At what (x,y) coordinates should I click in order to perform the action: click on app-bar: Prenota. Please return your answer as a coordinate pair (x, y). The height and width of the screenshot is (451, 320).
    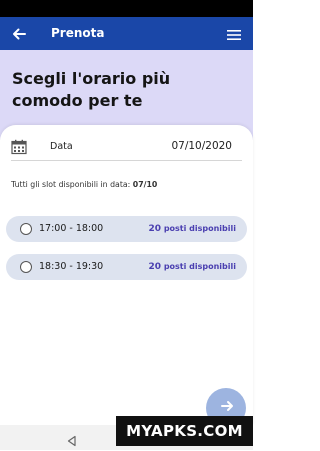
    Looking at the image, I should click on (126, 33).